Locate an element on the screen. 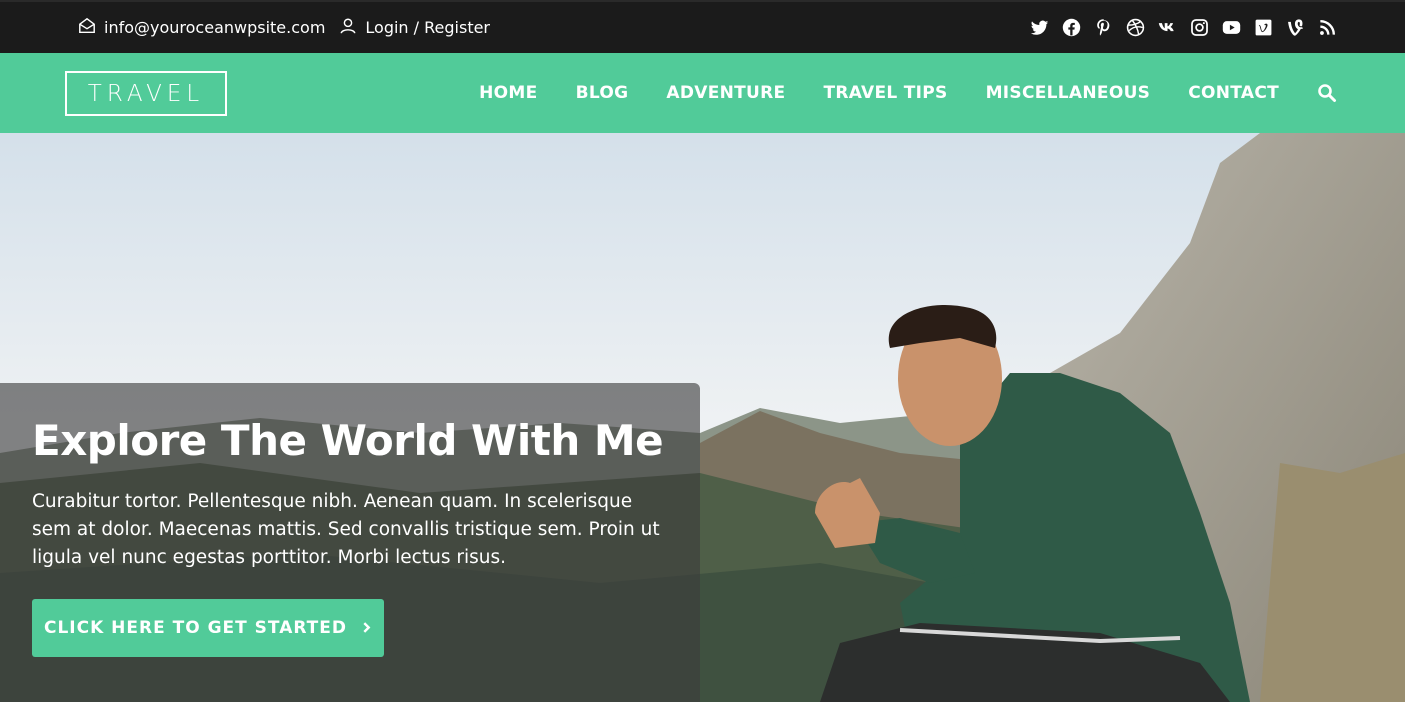 This screenshot has width=1405, height=702. get-started-button: CLICK HERE TO GET STARTED is located at coordinates (208, 628).